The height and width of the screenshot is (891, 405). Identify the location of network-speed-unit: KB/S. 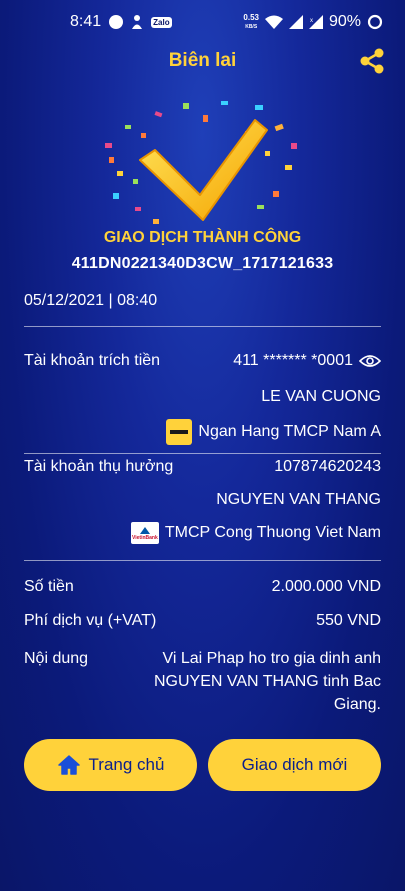
(251, 26).